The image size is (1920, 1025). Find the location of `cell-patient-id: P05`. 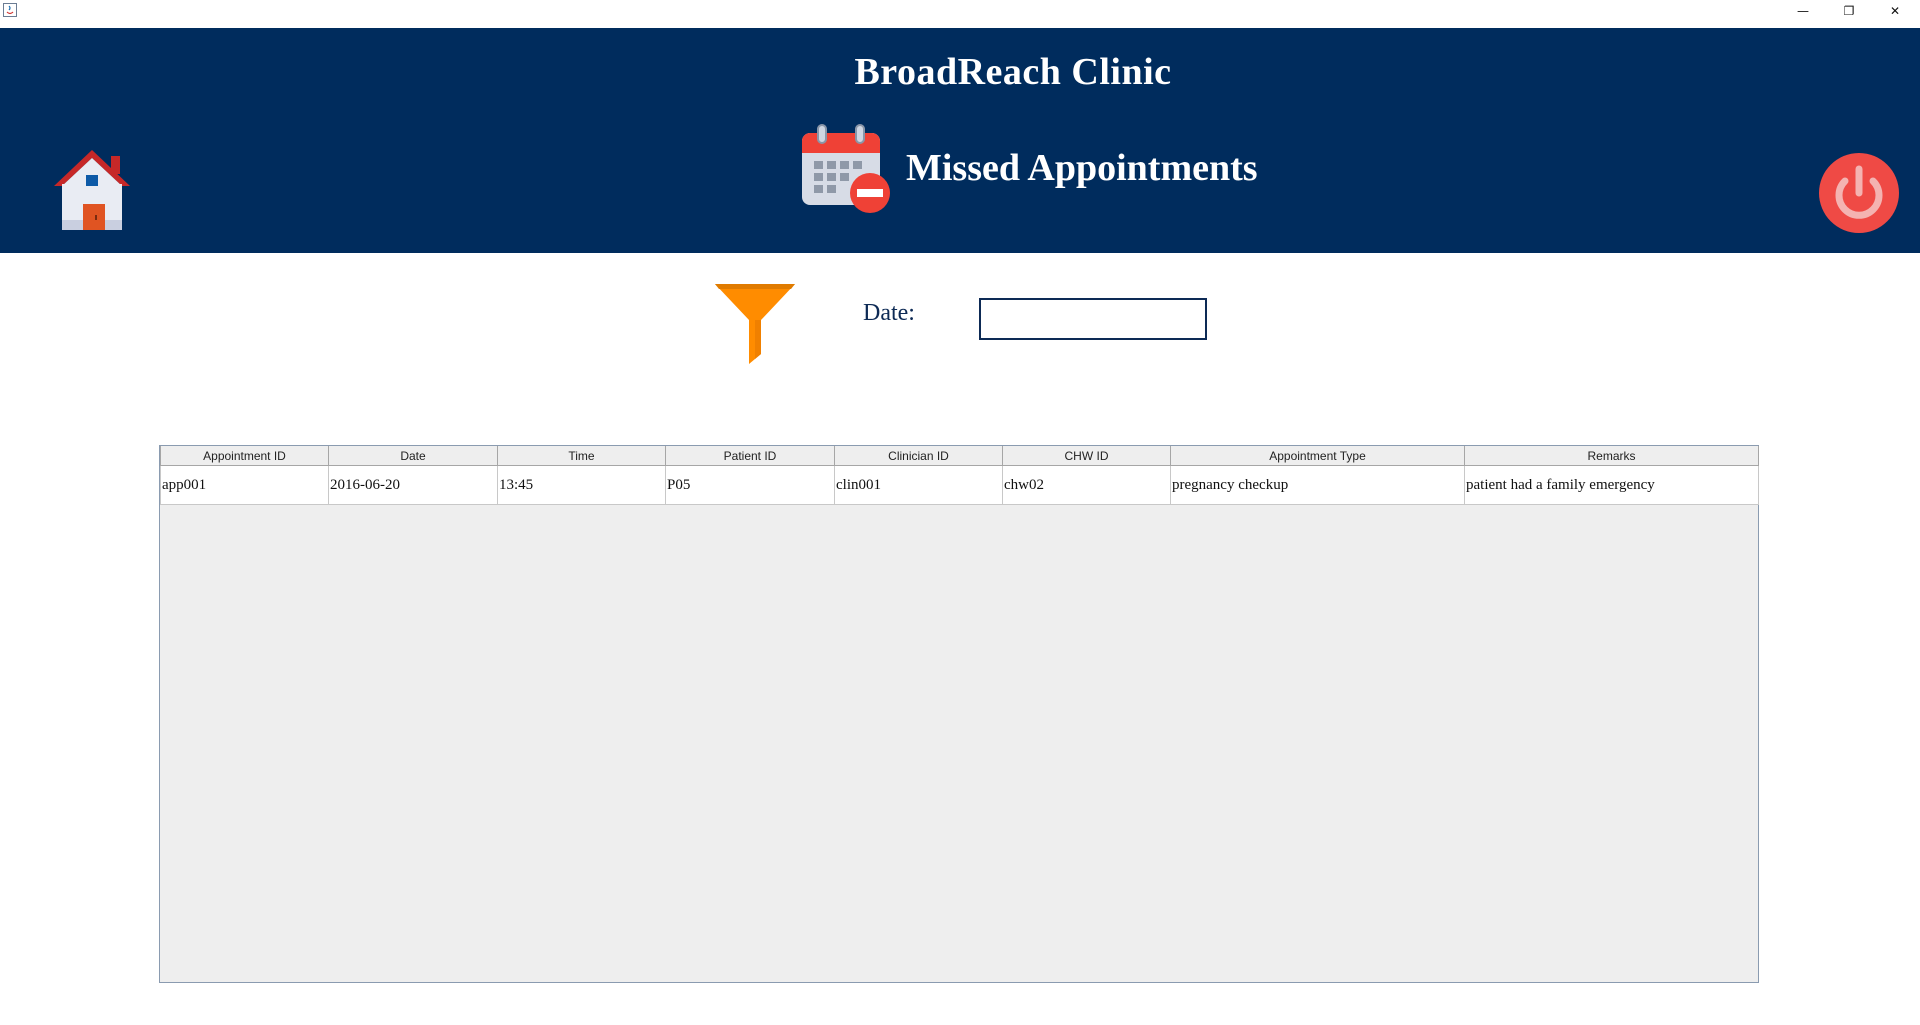

cell-patient-id: P05 is located at coordinates (750, 485).